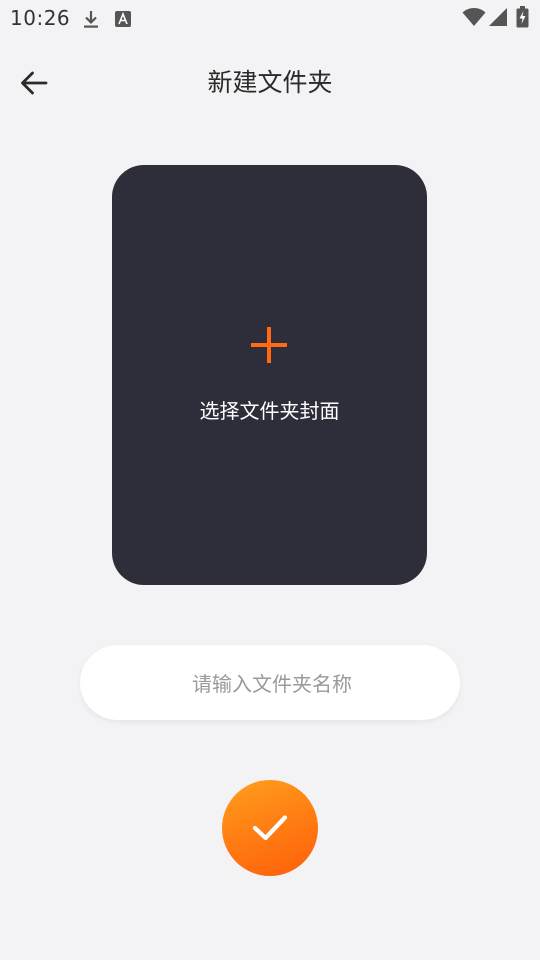  I want to click on folder-name-input, so click(272, 683).